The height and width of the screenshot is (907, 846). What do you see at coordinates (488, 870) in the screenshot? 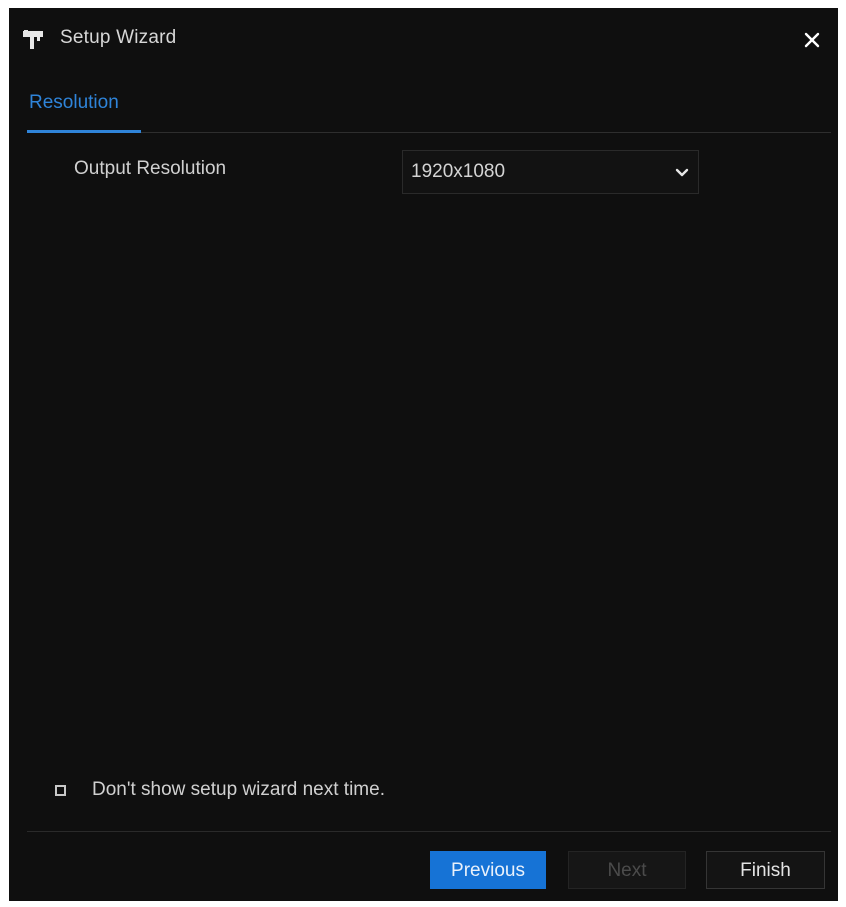
I see `previous-button: Previous` at bounding box center [488, 870].